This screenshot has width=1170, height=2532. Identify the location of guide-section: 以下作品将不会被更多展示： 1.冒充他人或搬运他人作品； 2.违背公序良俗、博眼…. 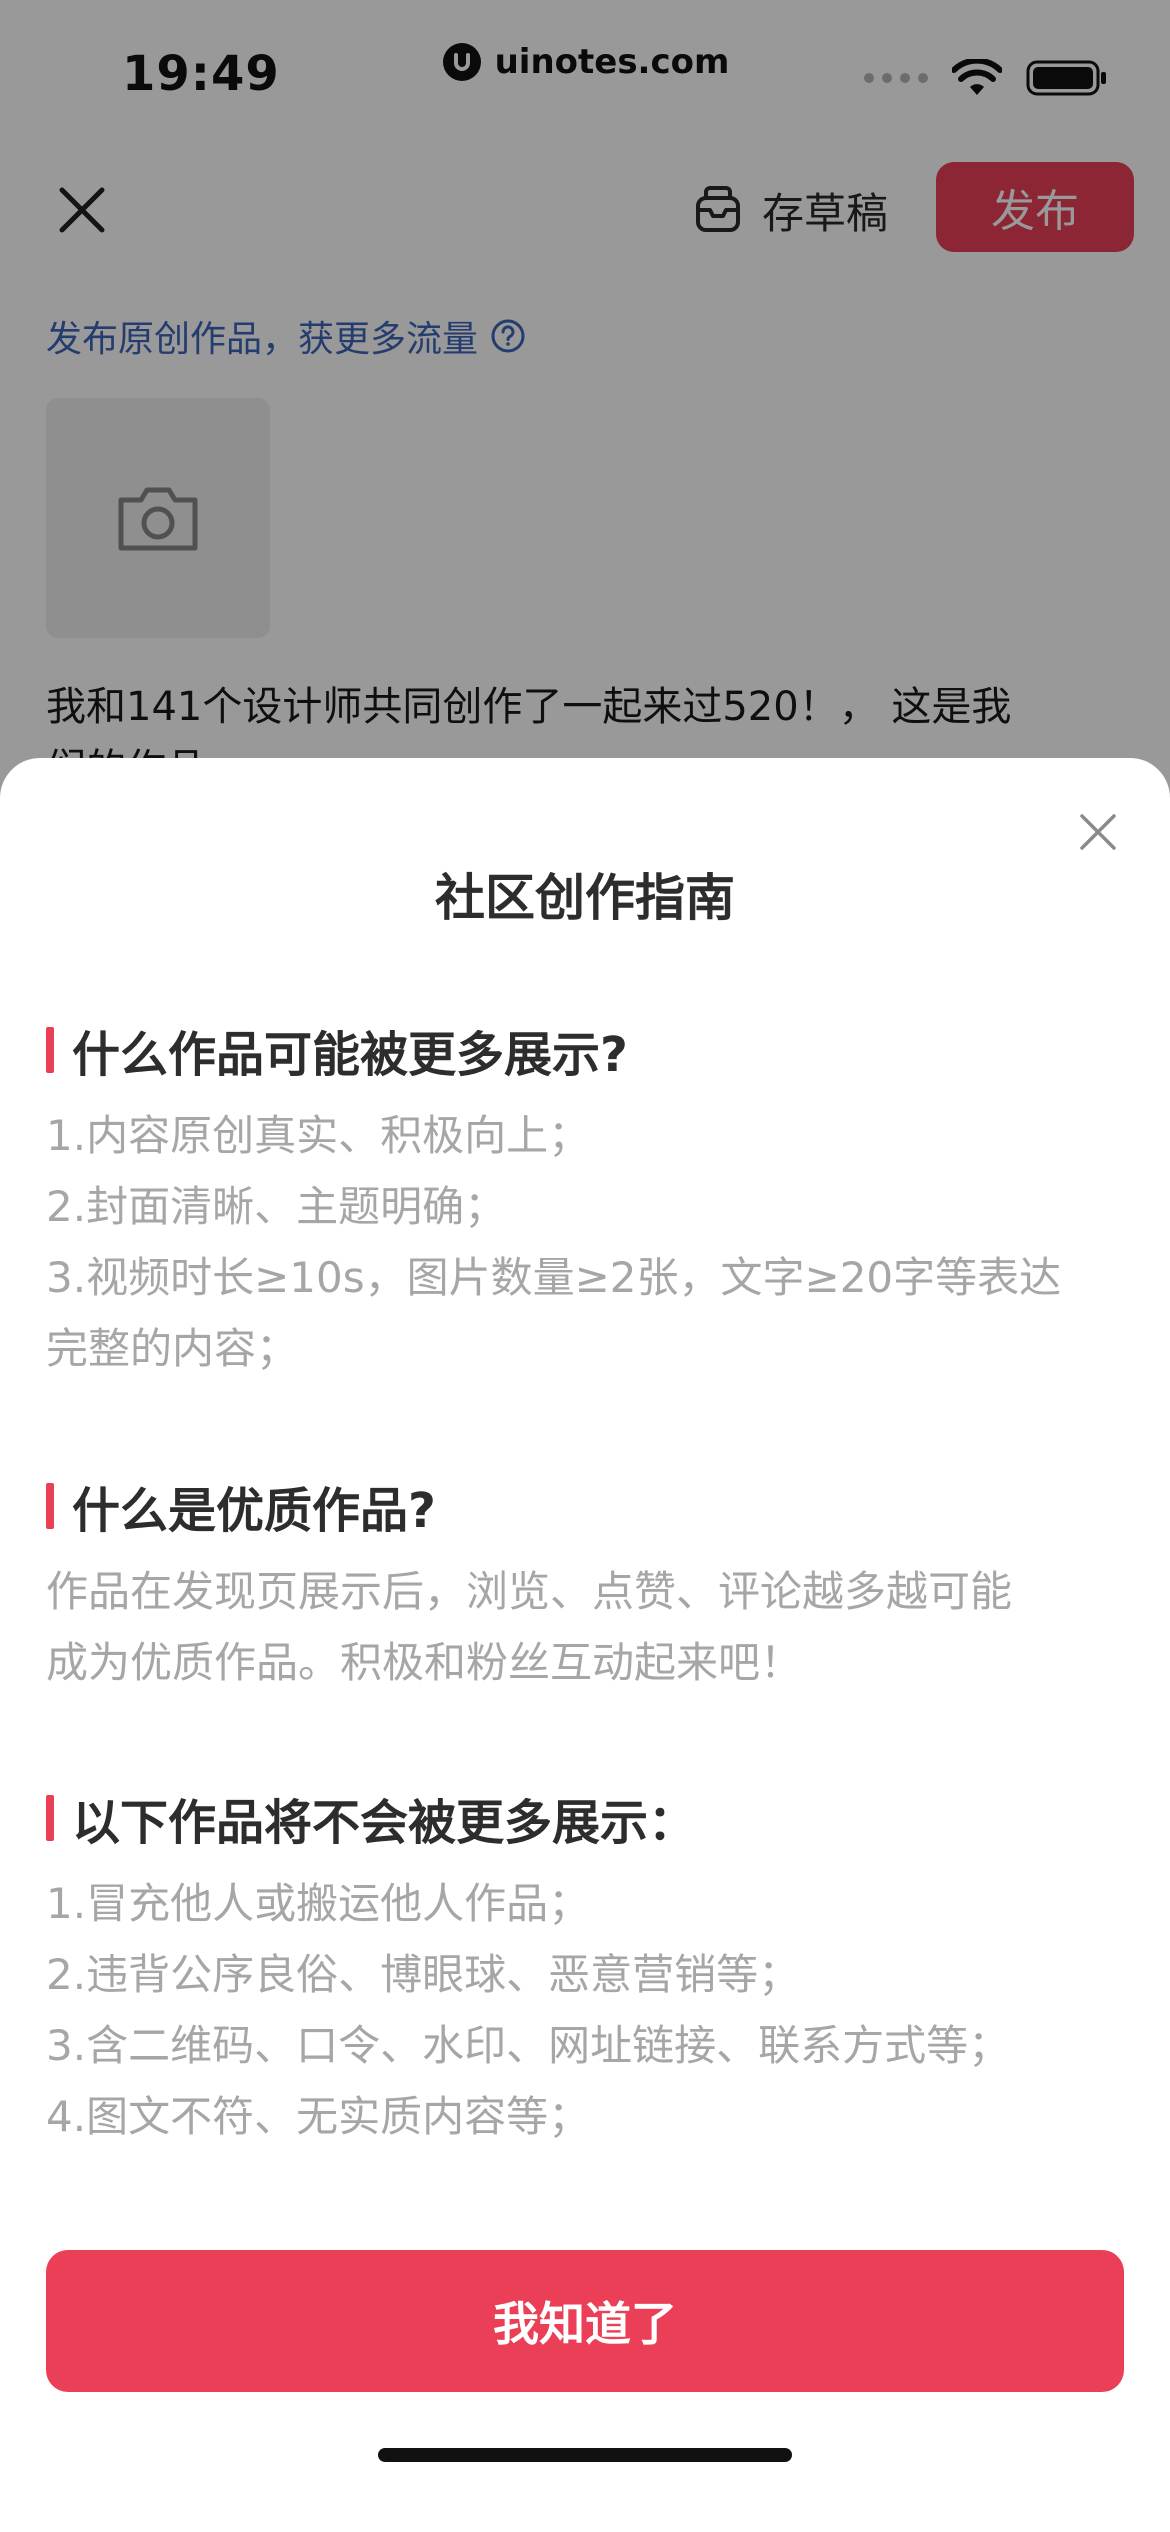
(586, 1970).